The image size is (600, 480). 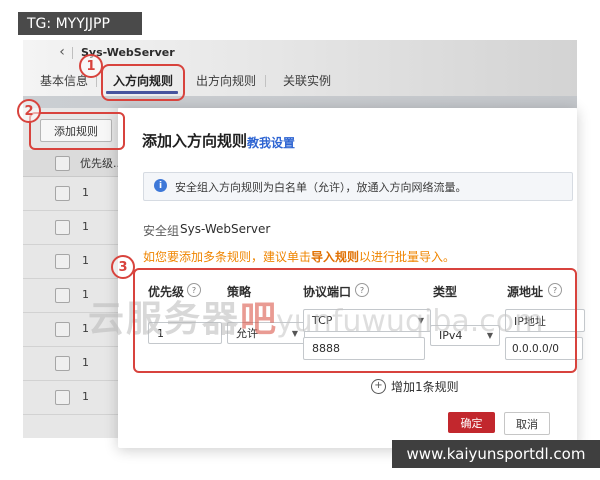 I want to click on toolbar-backdrop, so click(x=300, y=102).